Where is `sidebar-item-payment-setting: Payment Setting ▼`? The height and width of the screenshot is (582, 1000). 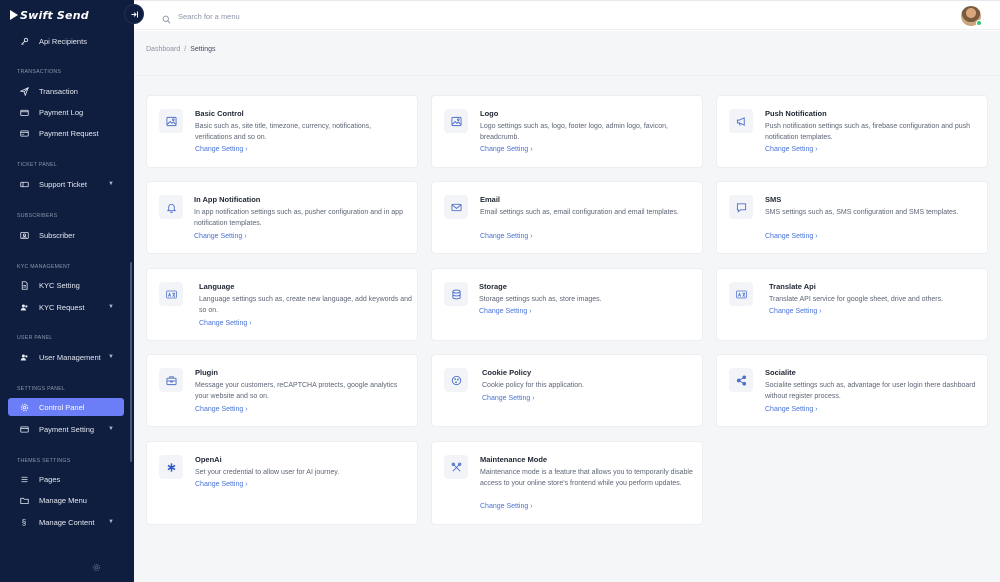 sidebar-item-payment-setting: Payment Setting ▼ is located at coordinates (66, 429).